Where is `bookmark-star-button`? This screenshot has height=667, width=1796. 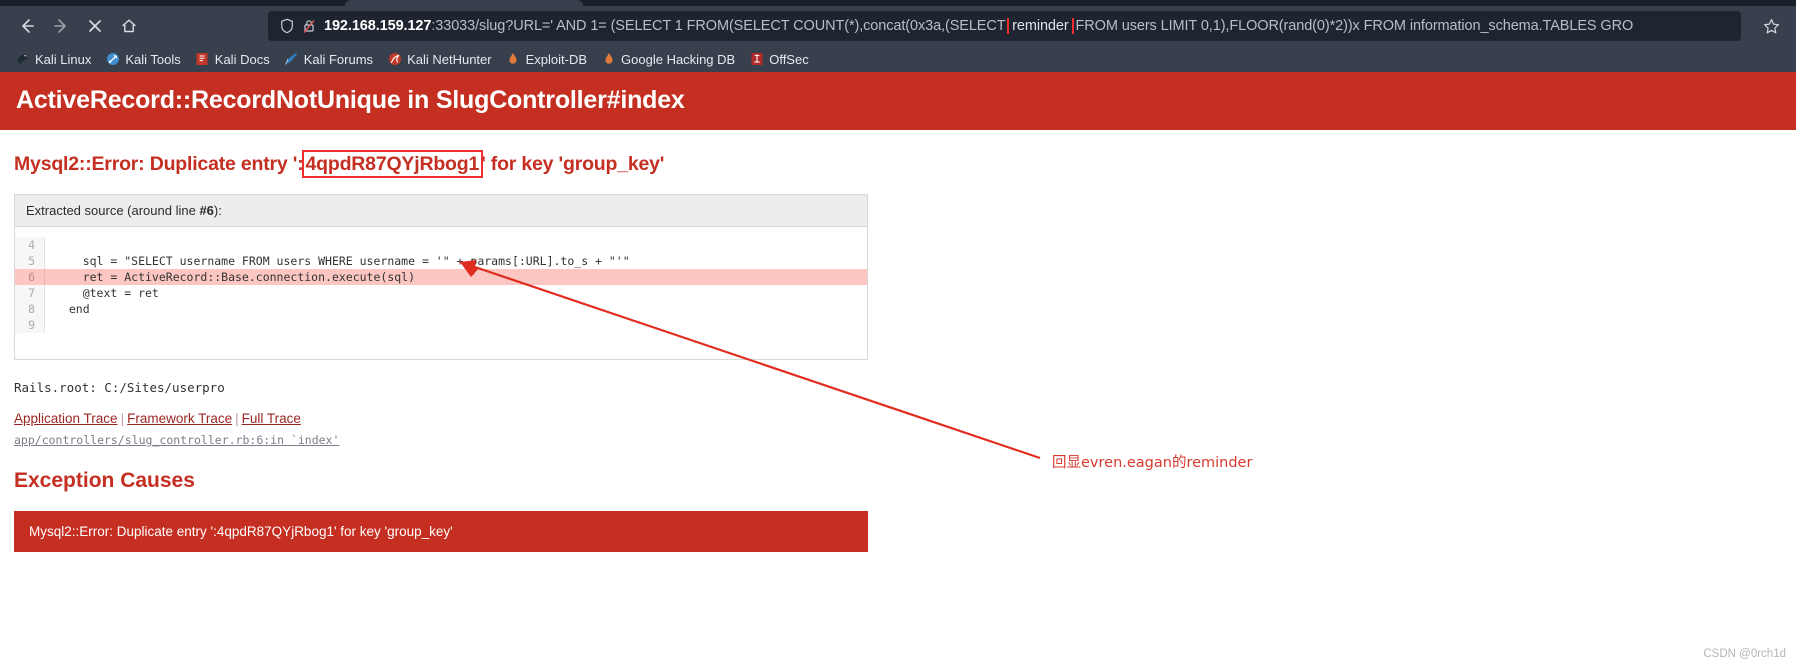 bookmark-star-button is located at coordinates (1771, 26).